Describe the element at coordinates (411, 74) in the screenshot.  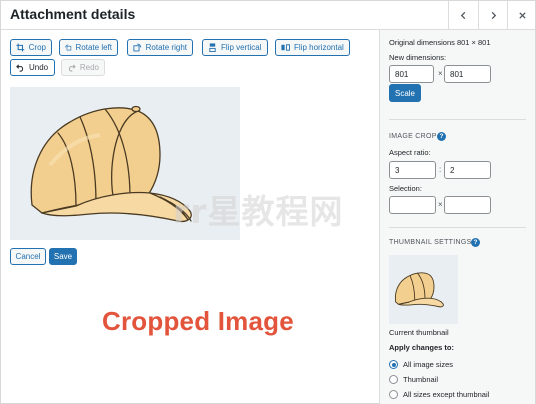
I see `scale-width-input: 801` at that location.